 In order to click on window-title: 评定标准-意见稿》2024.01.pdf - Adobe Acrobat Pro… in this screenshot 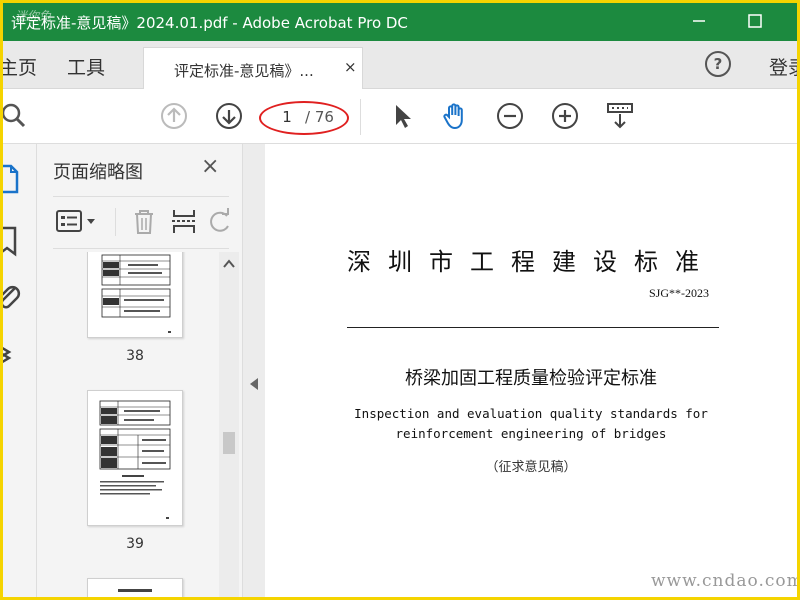, I will do `click(209, 23)`.